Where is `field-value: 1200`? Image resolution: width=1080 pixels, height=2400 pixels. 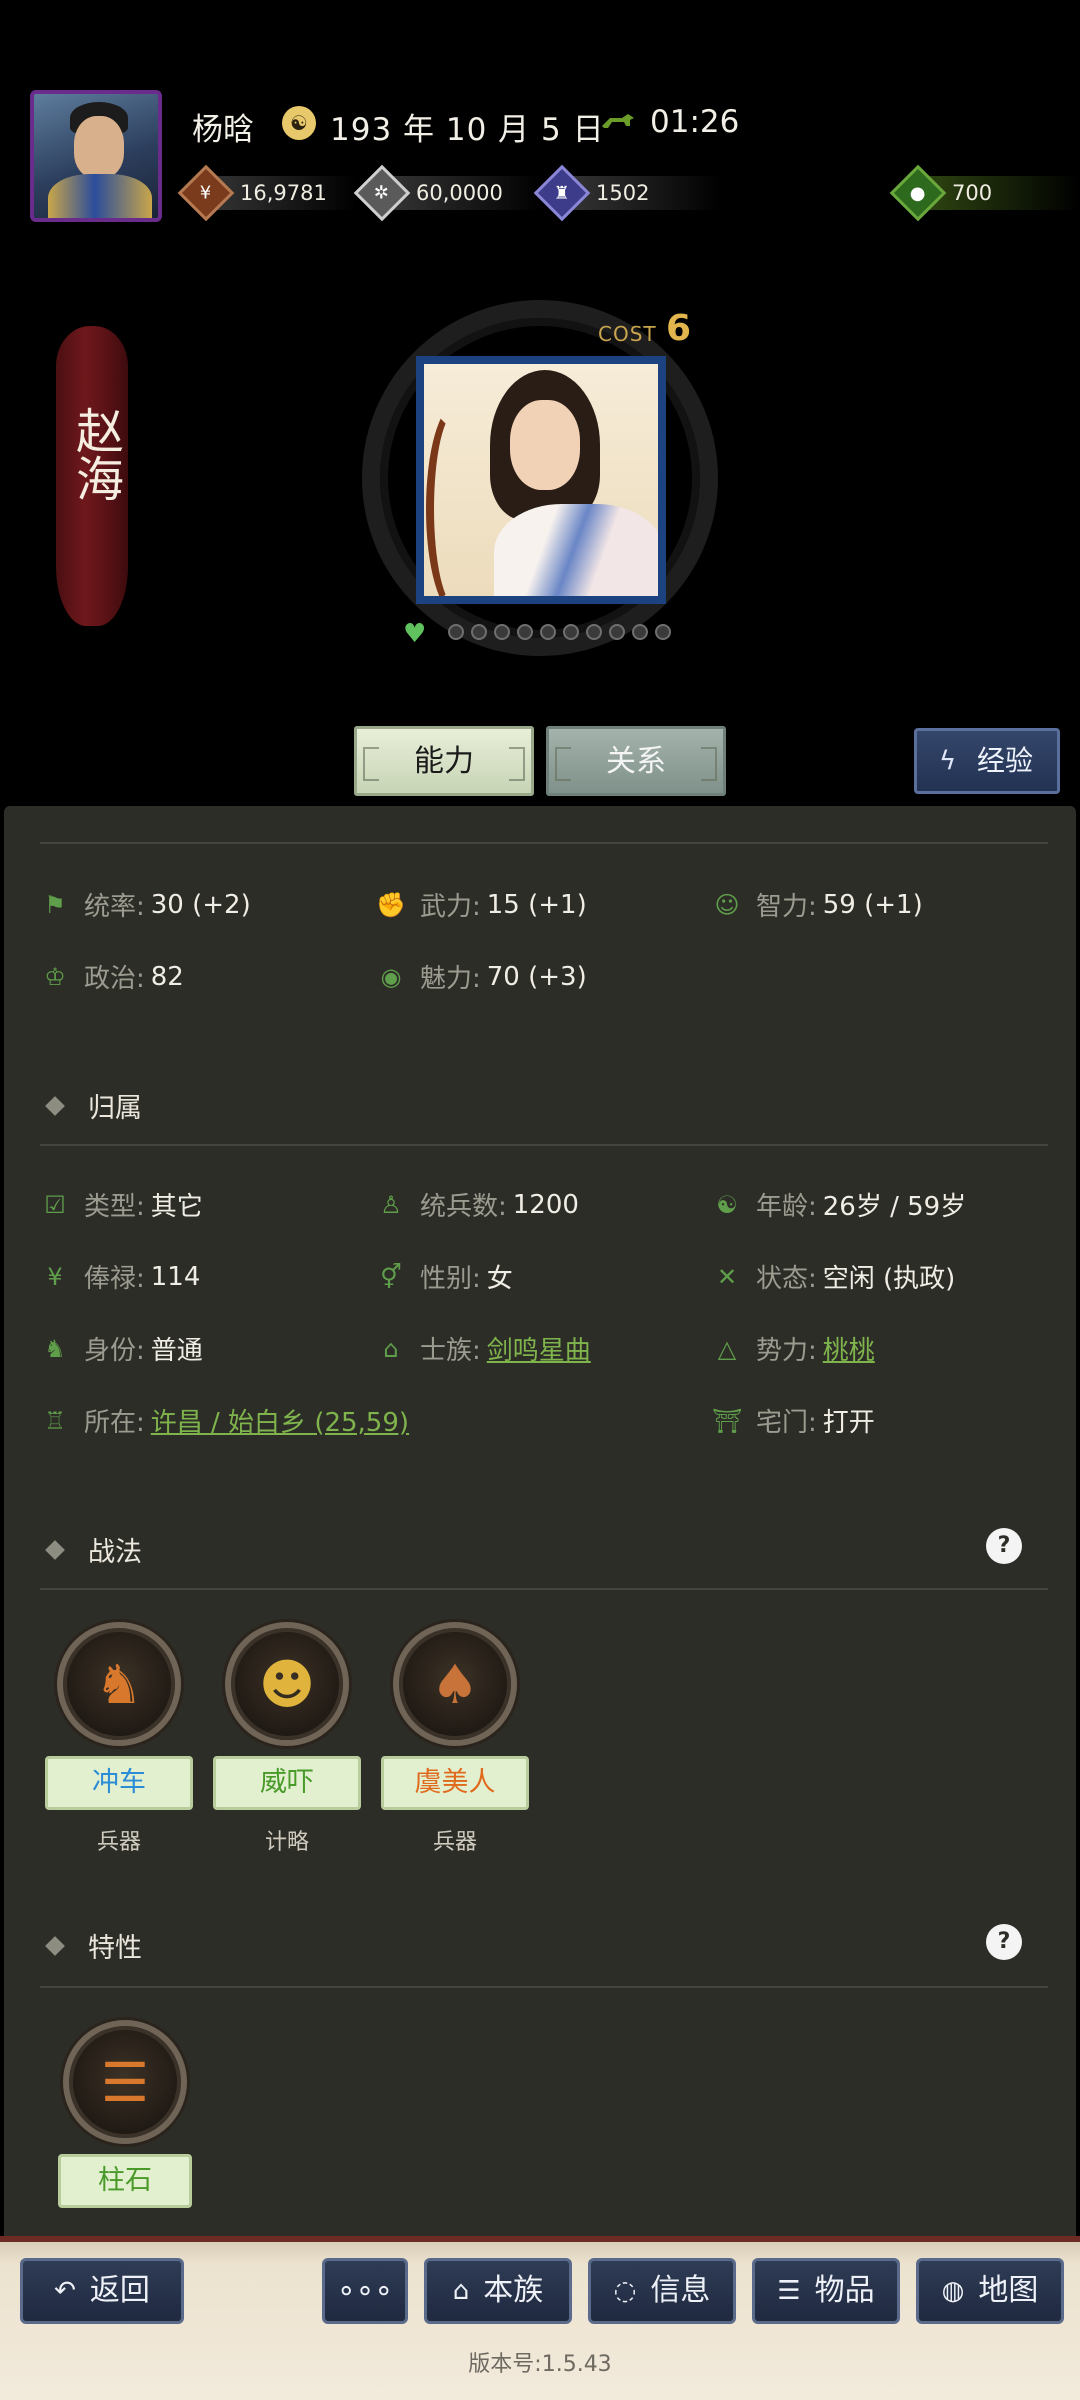
field-value: 1200 is located at coordinates (545, 1204).